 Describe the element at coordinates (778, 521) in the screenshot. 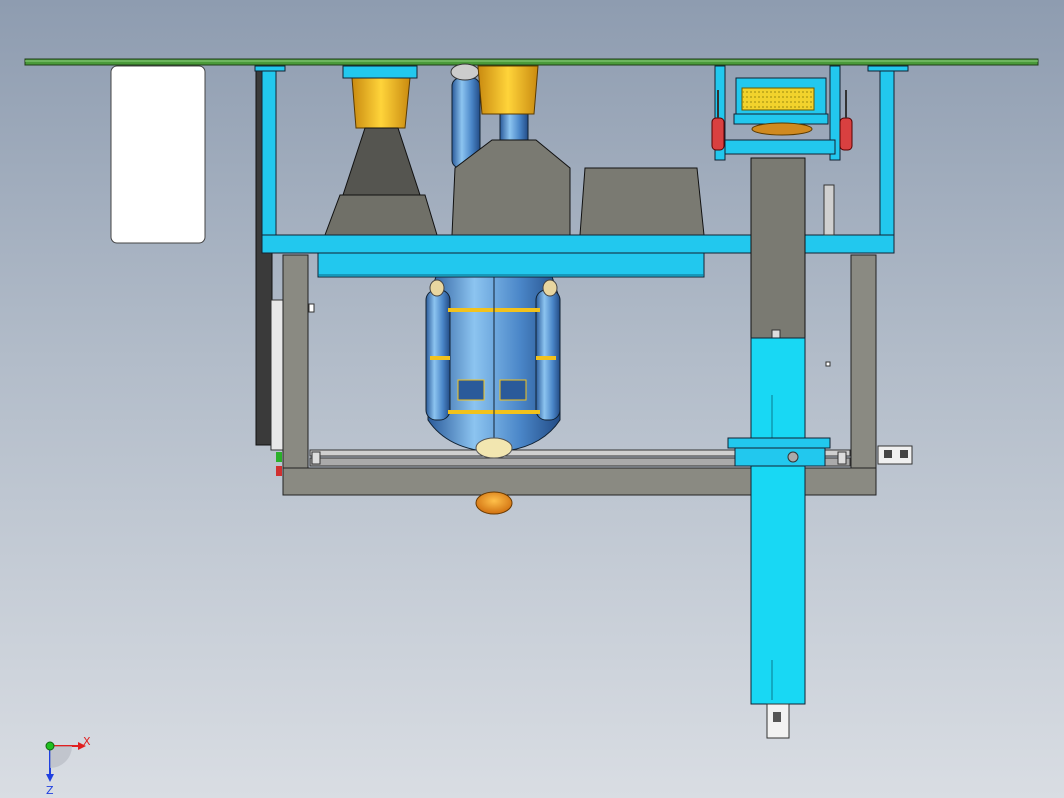

I see `actuator-column` at that location.